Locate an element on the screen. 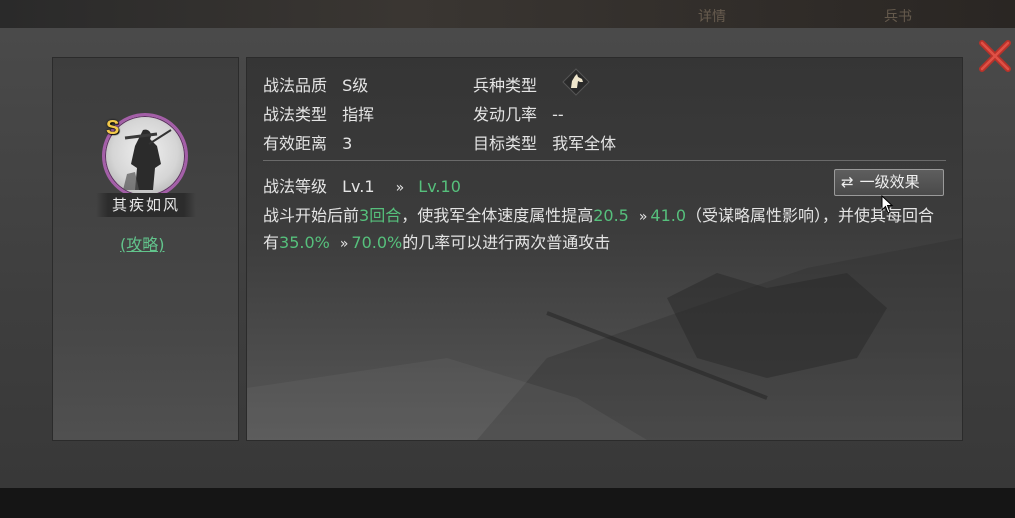 Image resolution: width=1015 pixels, height=518 pixels. effect-button-label: 一级效果 is located at coordinates (889, 182).